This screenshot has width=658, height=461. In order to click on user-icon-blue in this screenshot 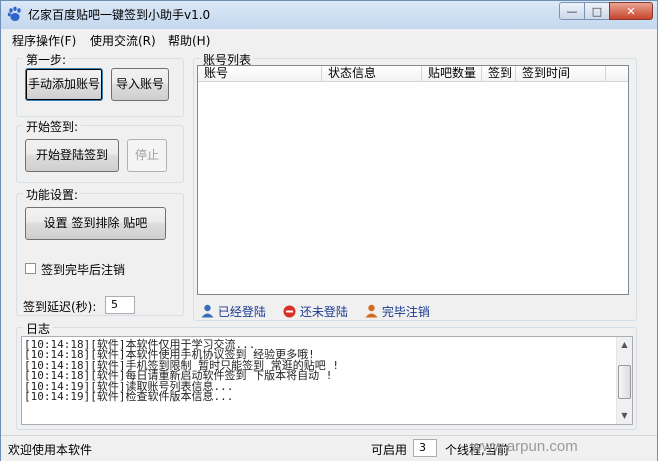, I will do `click(207, 311)`.